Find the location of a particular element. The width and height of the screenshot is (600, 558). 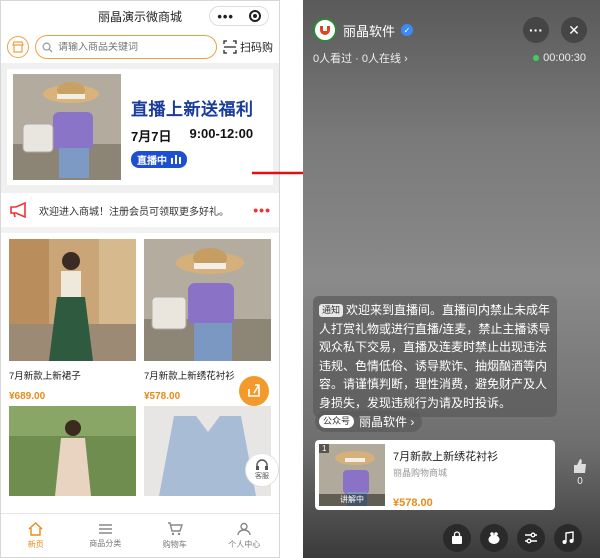

gift-icon is located at coordinates (494, 538).